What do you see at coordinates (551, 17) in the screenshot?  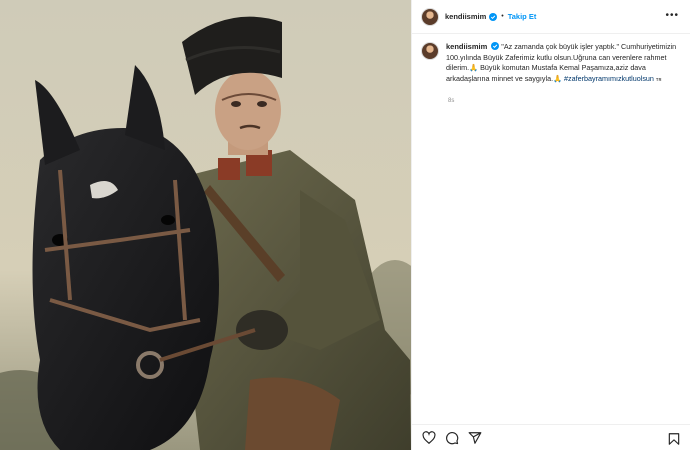 I see `post-header: kendiismim • Takip Et •••` at bounding box center [551, 17].